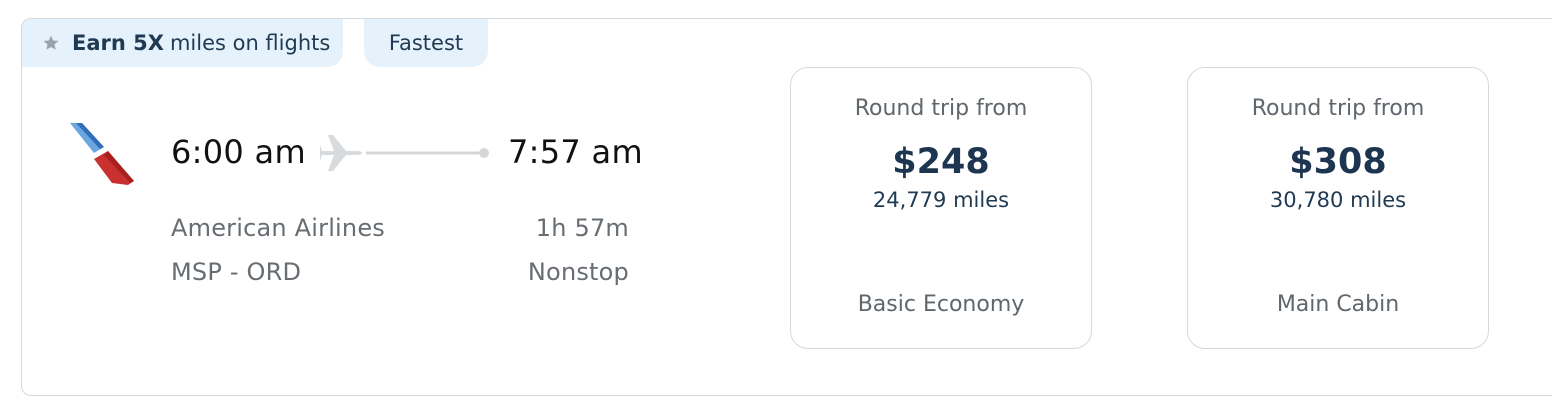 Image resolution: width=1552 pixels, height=418 pixels. What do you see at coordinates (250, 43) in the screenshot?
I see `earn-miles-text: miles on flights` at bounding box center [250, 43].